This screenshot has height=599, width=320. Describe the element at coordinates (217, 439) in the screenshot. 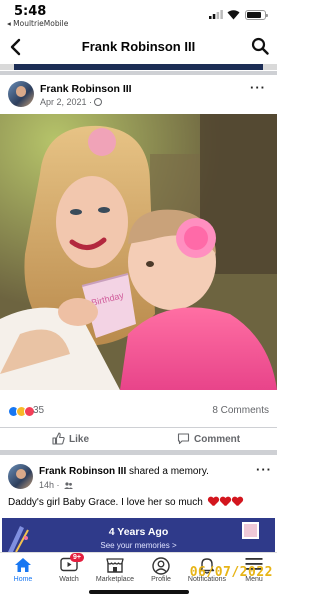

I see `comment-label: Comment` at that location.